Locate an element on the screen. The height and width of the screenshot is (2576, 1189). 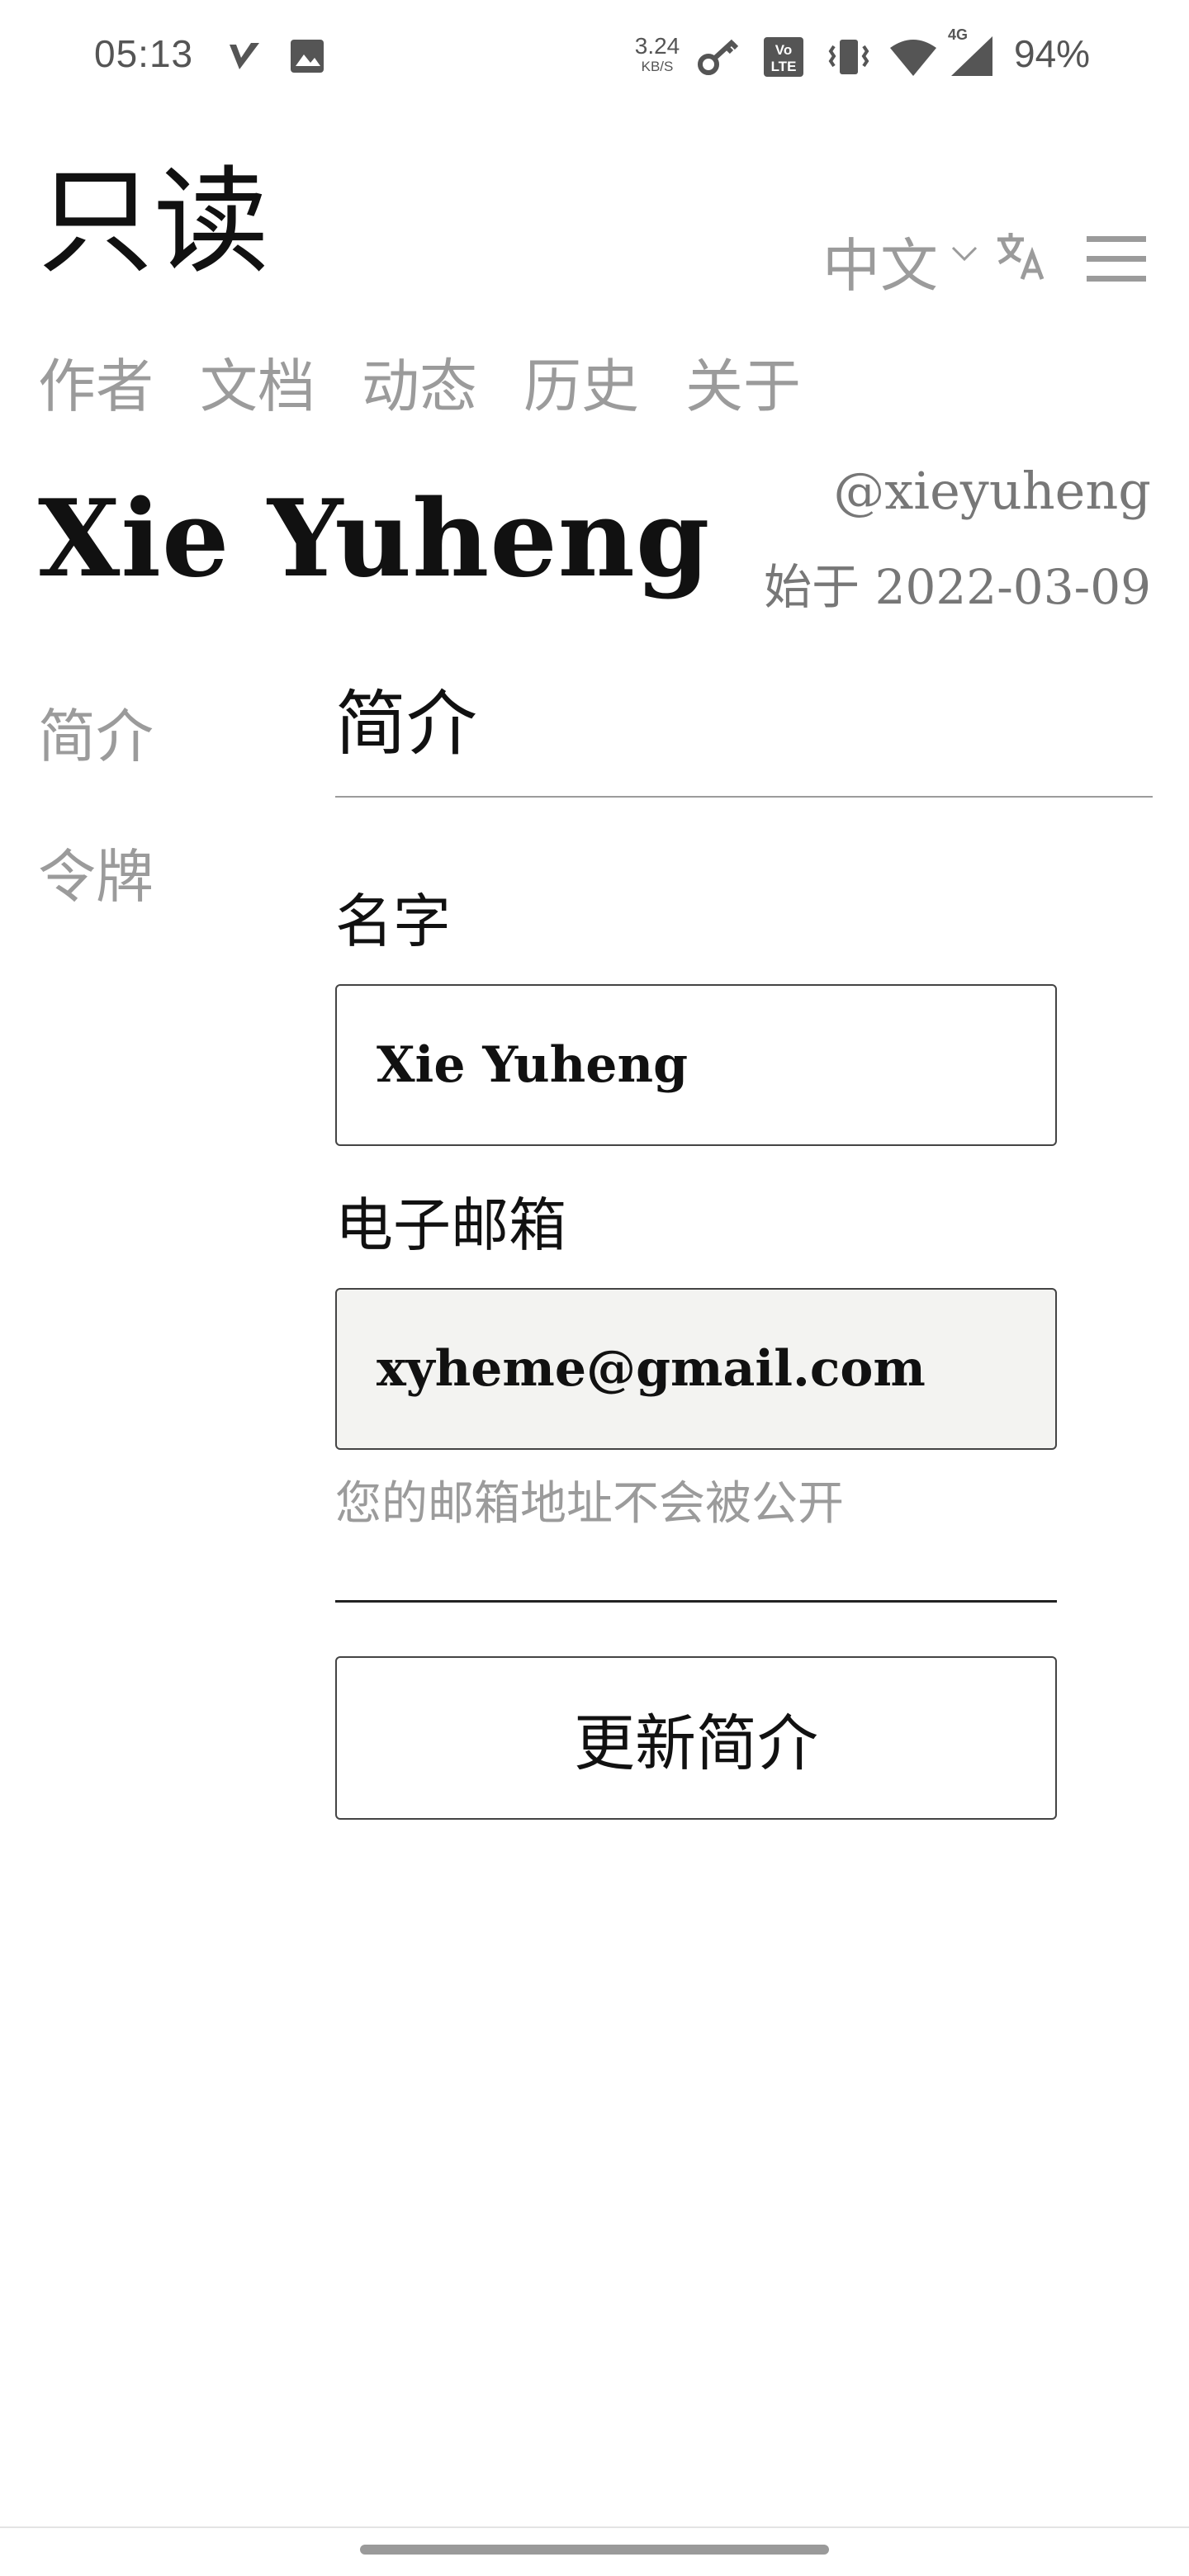
nav-item-about: 关于 is located at coordinates (743, 382).